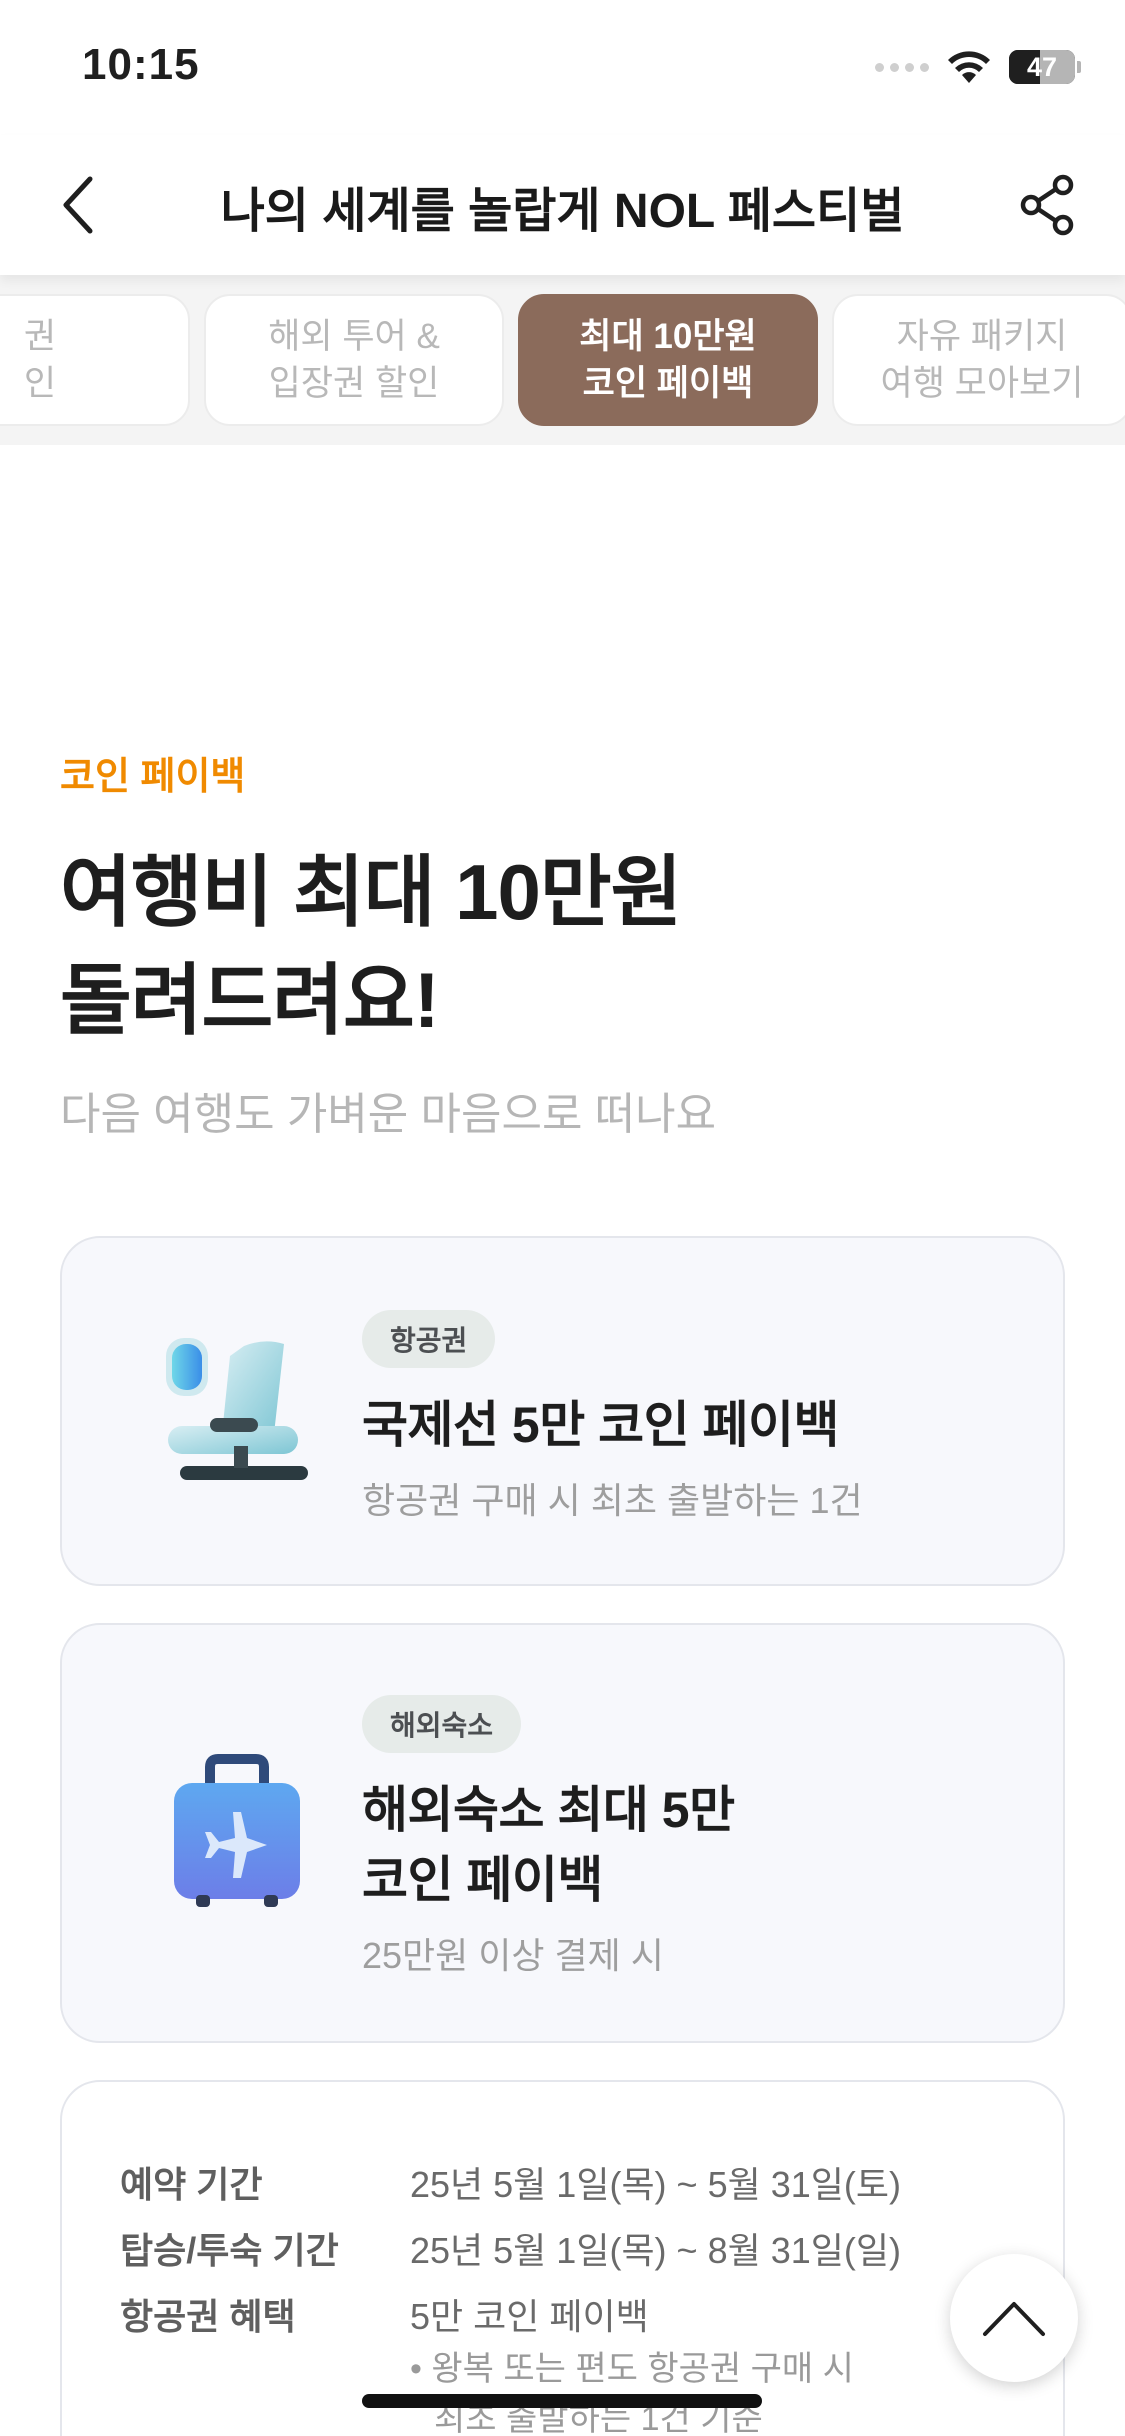 The width and height of the screenshot is (1125, 2436). Describe the element at coordinates (208, 2316) in the screenshot. I see `info-label: 항공권 혜택` at that location.